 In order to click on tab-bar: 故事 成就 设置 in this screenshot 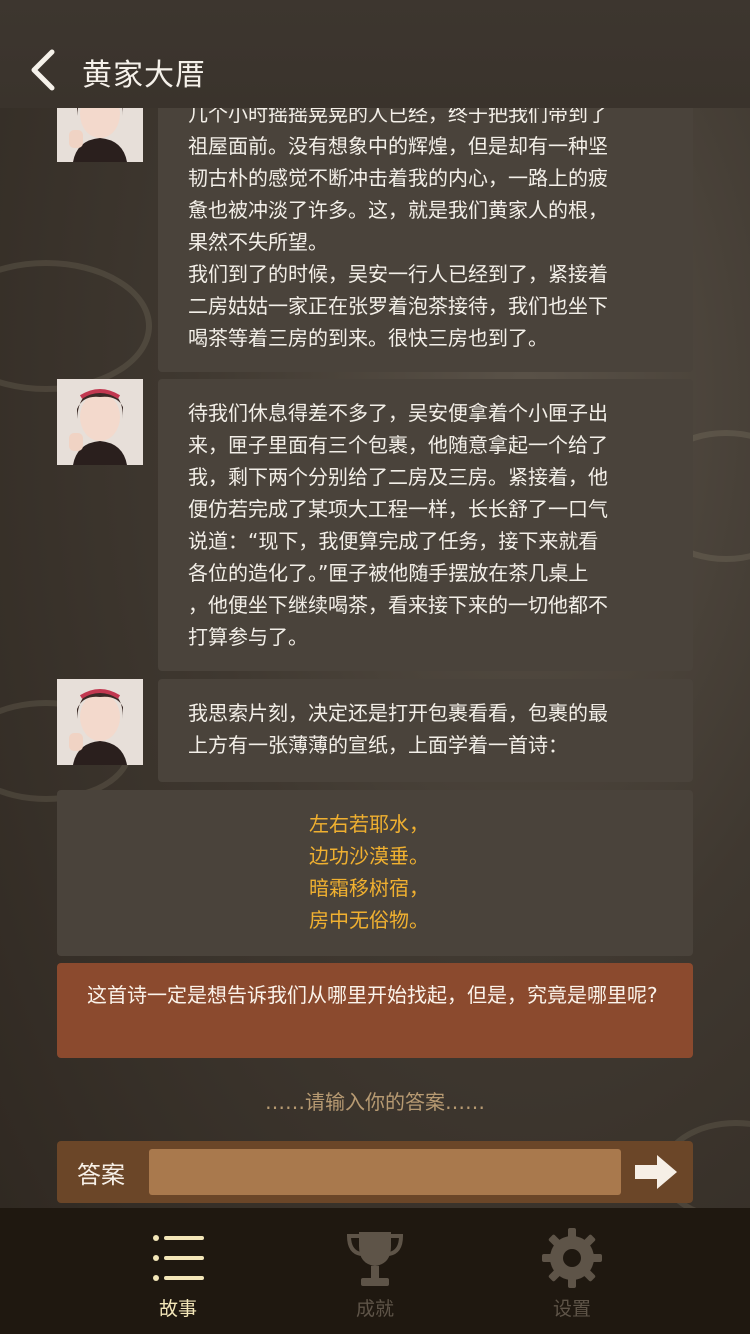, I will do `click(375, 1271)`.